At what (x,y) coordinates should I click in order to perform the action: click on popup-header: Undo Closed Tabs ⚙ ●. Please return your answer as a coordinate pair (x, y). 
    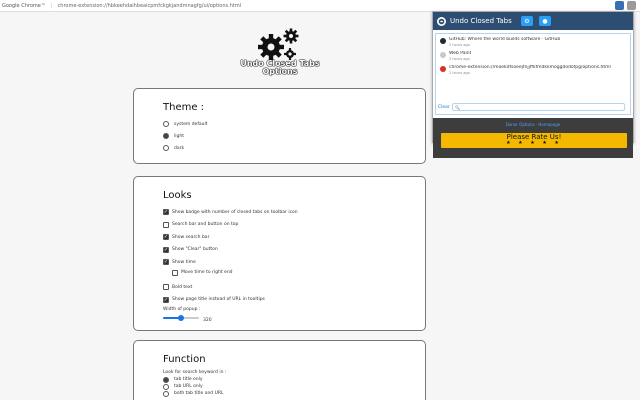
    Looking at the image, I should click on (533, 21).